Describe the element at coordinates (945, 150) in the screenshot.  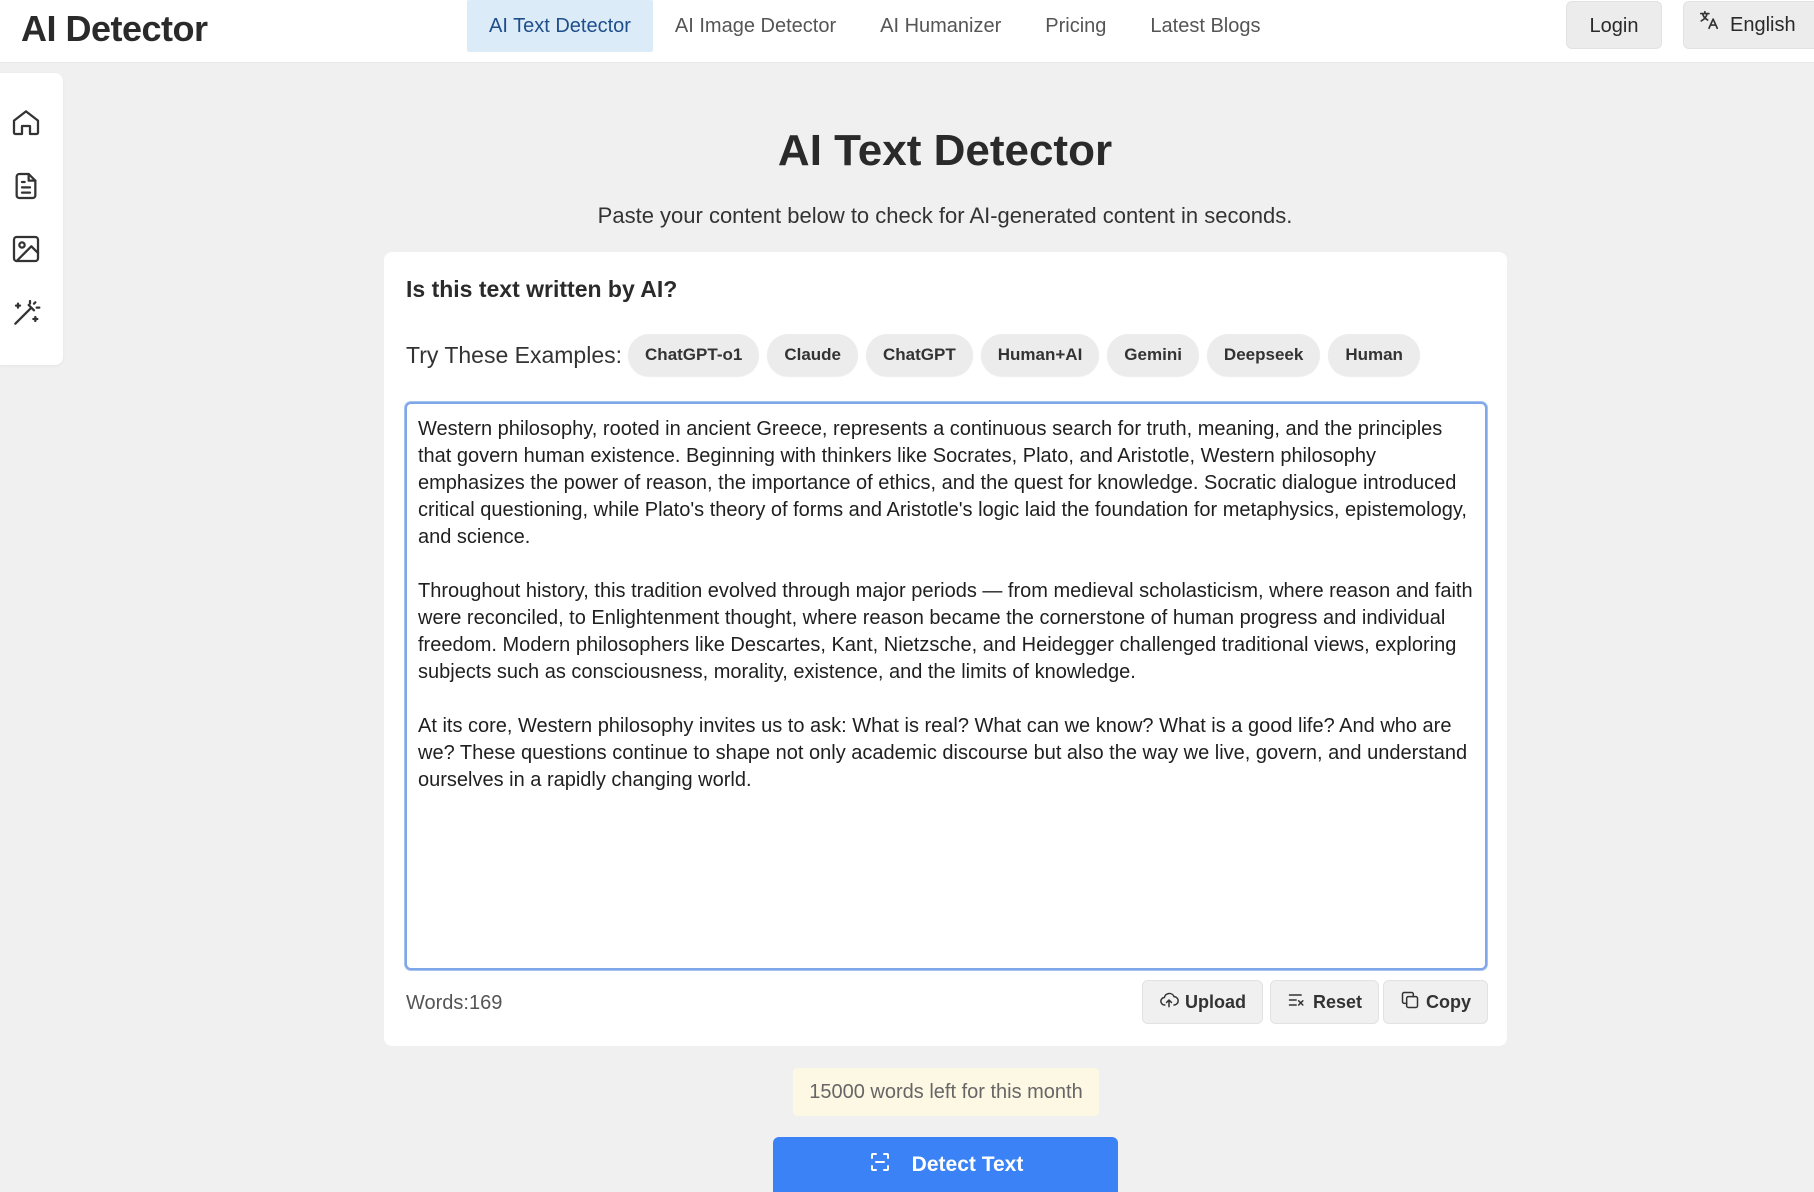
I see `page-title: AI Text Detector` at that location.